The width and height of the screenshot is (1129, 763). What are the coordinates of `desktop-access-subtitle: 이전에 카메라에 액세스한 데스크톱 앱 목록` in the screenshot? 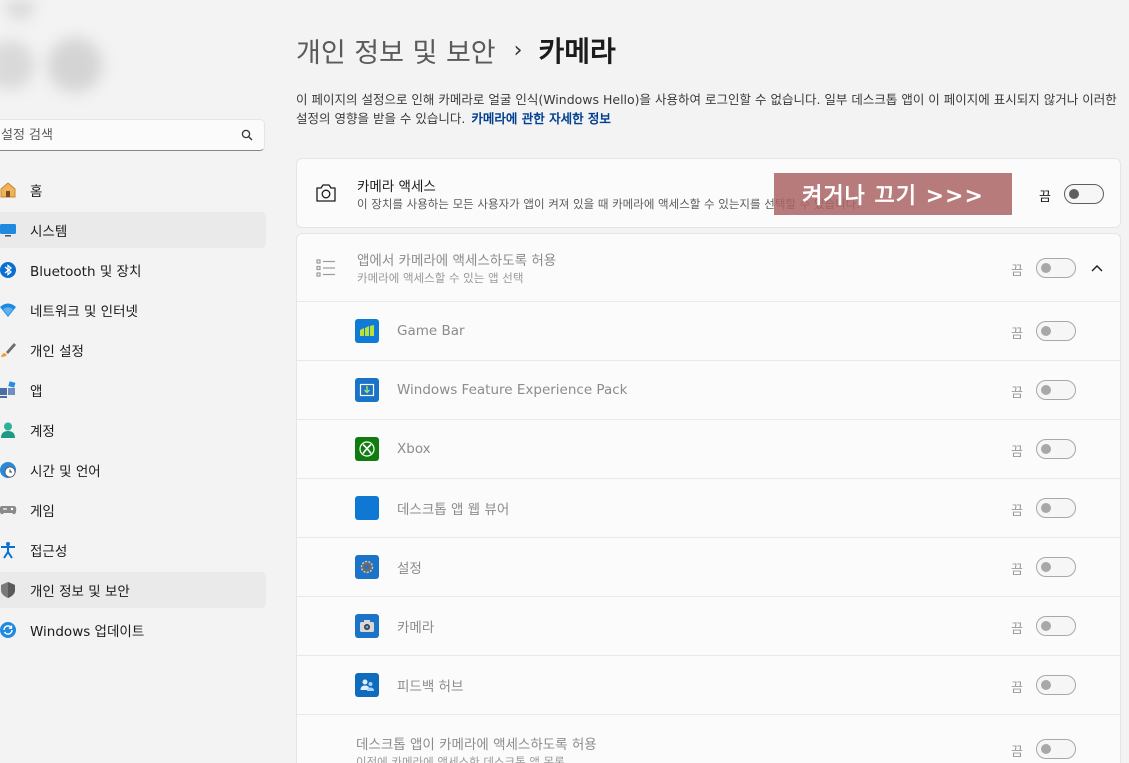 It's located at (460, 759).